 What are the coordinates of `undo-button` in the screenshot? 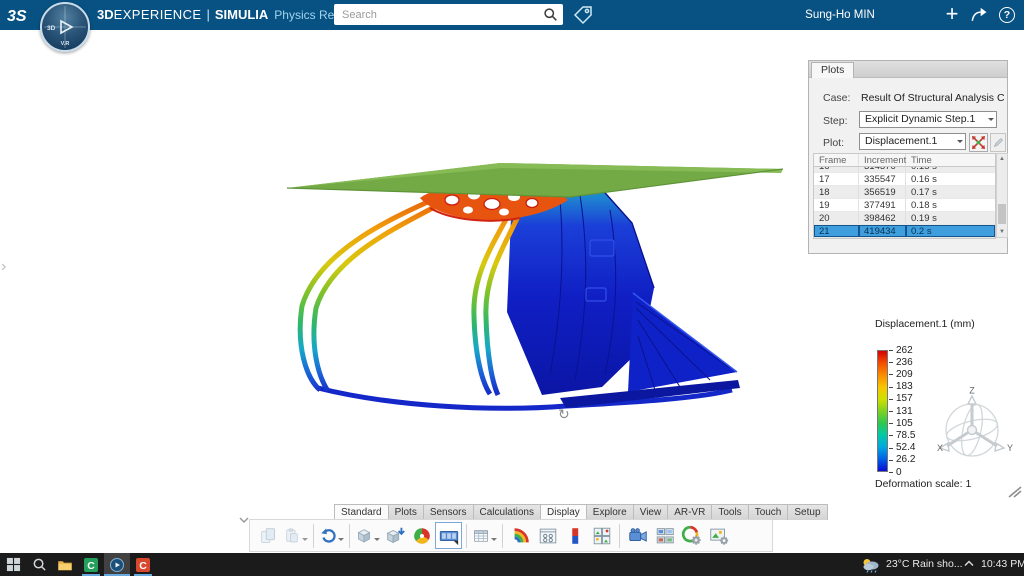 It's located at (331, 535).